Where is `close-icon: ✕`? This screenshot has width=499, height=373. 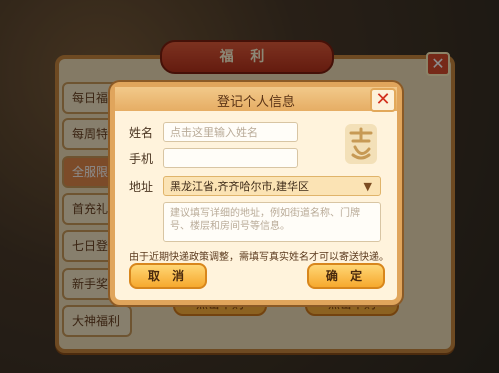
close-icon: ✕ is located at coordinates (383, 100).